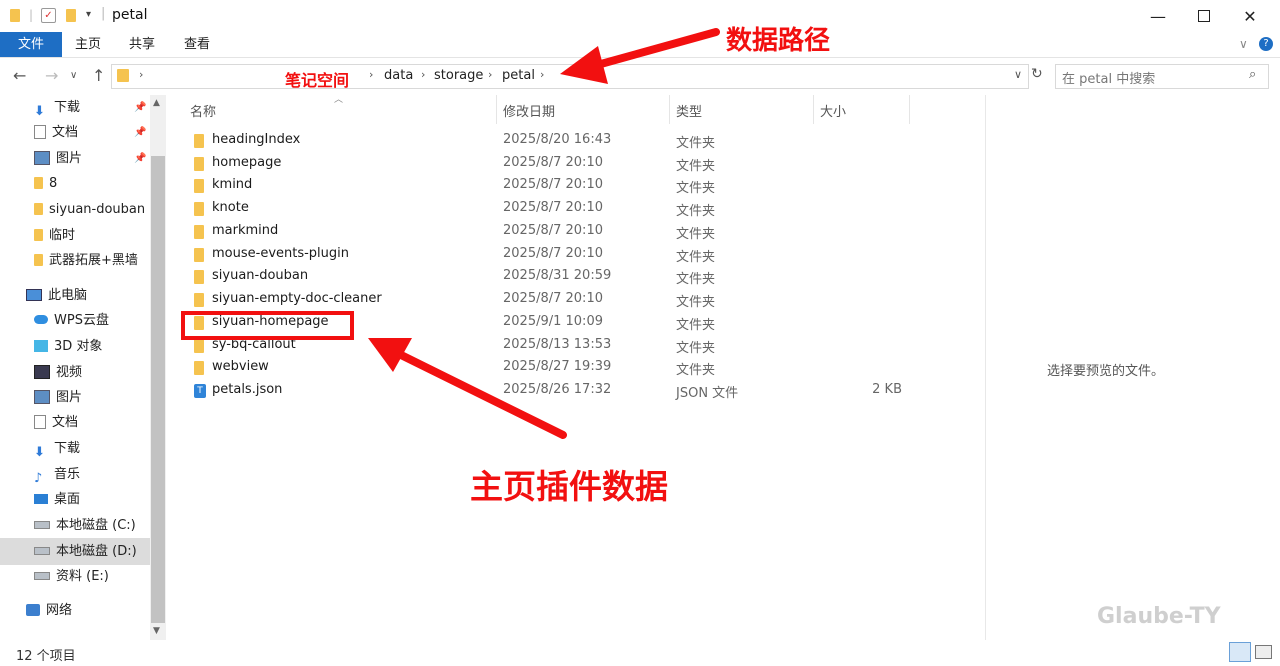 This screenshot has width=1280, height=666. What do you see at coordinates (640, 56) in the screenshot?
I see `arrow-to-path` at bounding box center [640, 56].